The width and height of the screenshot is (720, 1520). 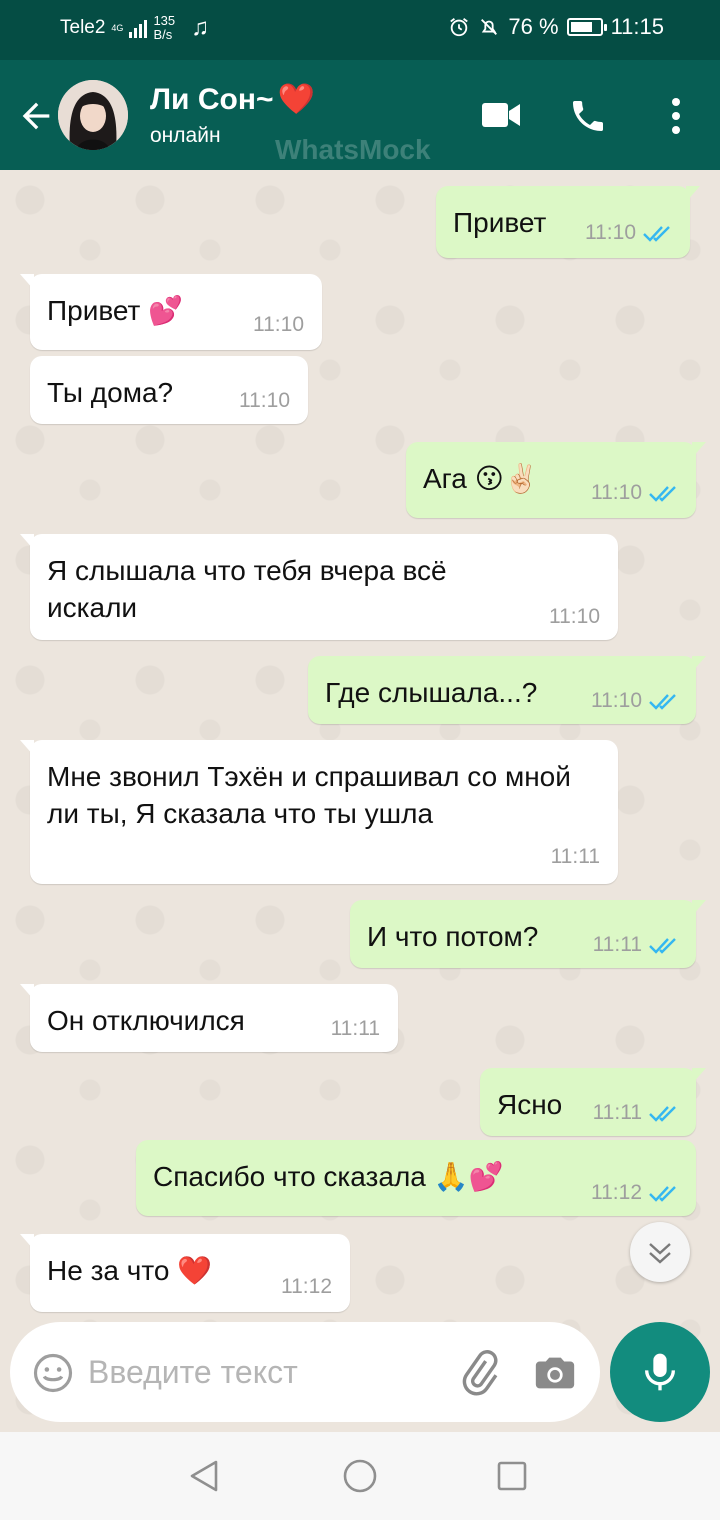 I want to click on avatar-image, so click(x=93, y=115).